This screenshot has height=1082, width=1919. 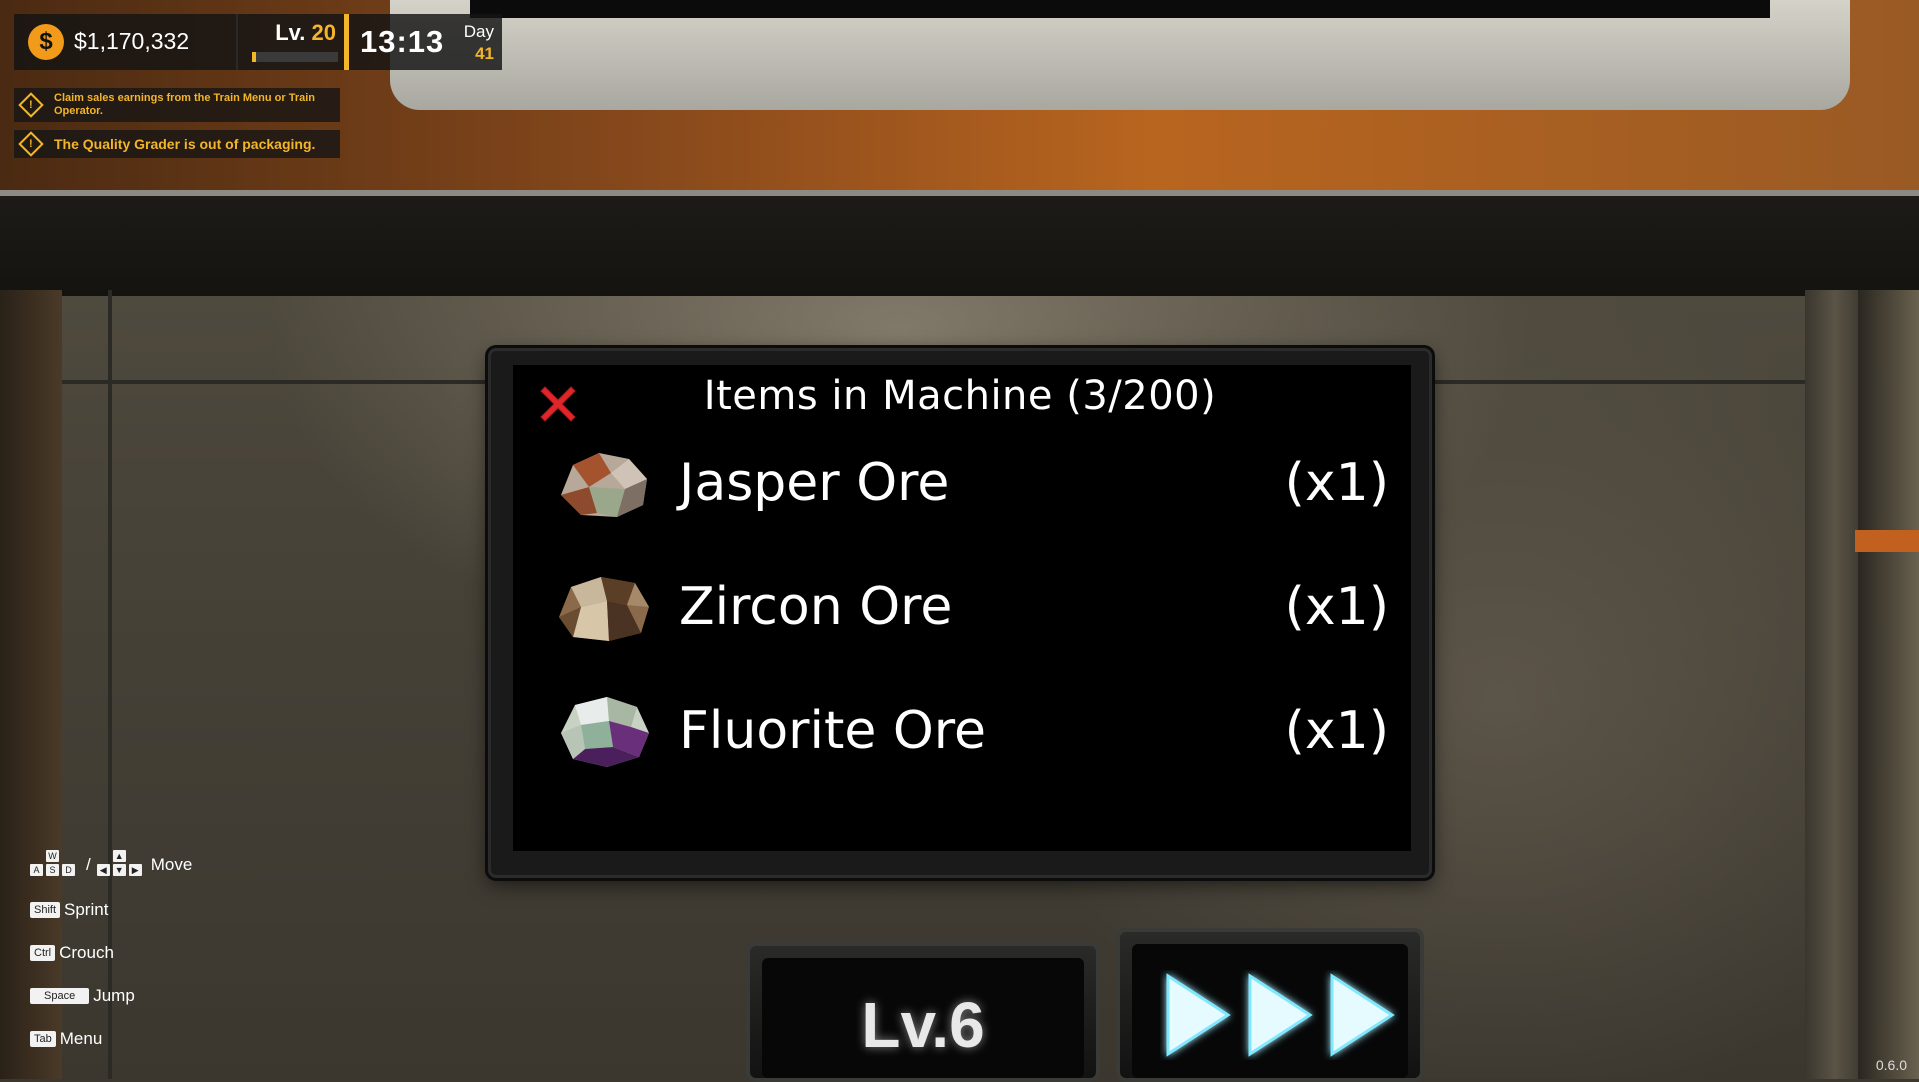 I want to click on hud-stats-bar: $ $1,170,332 Lv. 20 13:13 Day 41, so click(x=258, y=42).